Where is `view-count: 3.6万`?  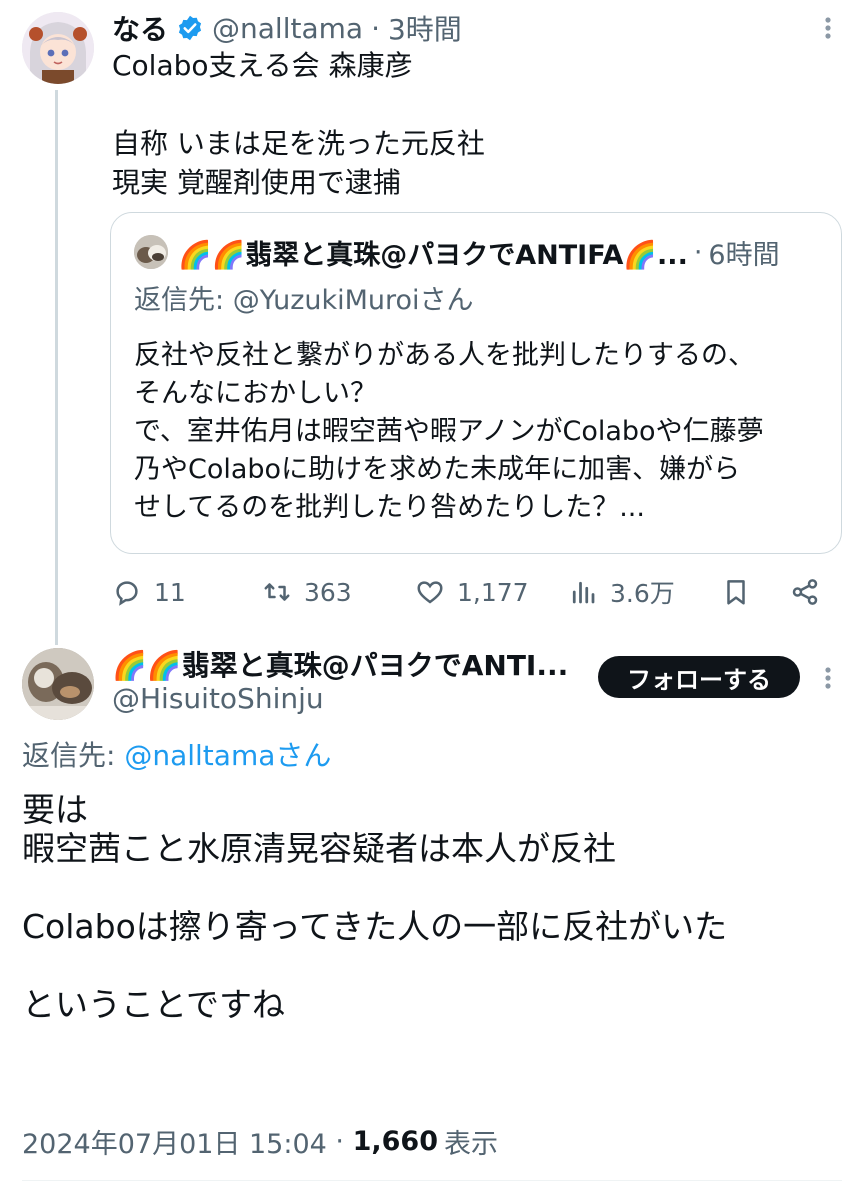 view-count: 3.6万 is located at coordinates (642, 593).